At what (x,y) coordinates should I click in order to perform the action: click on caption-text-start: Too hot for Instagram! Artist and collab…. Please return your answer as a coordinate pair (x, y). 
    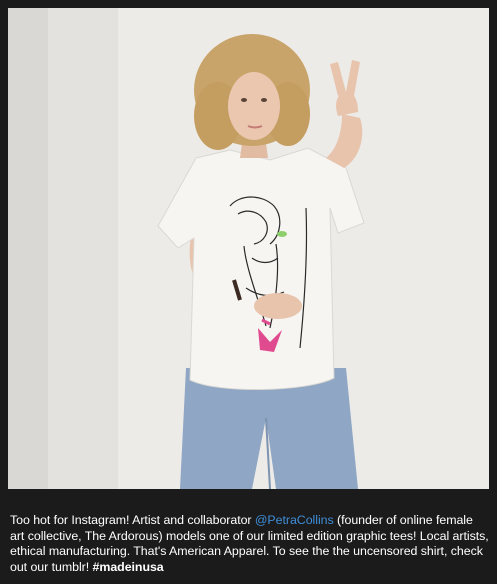
    Looking at the image, I should click on (132, 520).